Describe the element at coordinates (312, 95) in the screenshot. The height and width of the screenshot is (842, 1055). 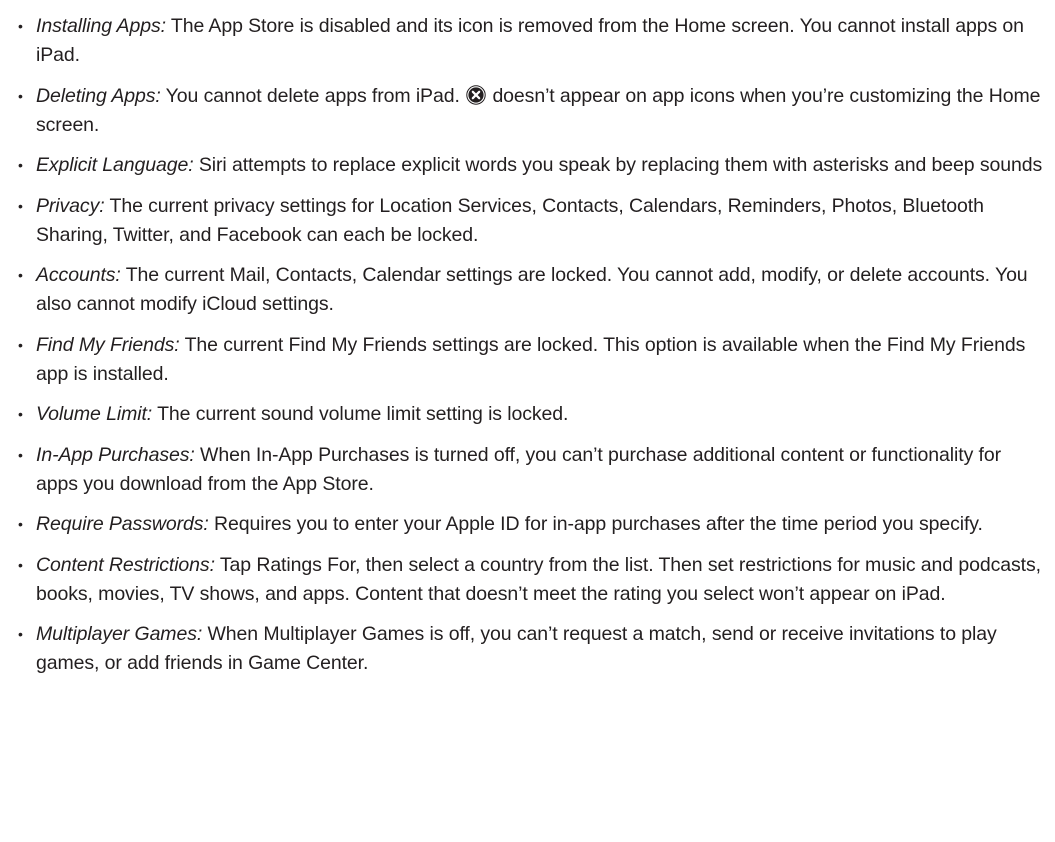
I see `item-text: You cannot delete apps from iPad.` at that location.